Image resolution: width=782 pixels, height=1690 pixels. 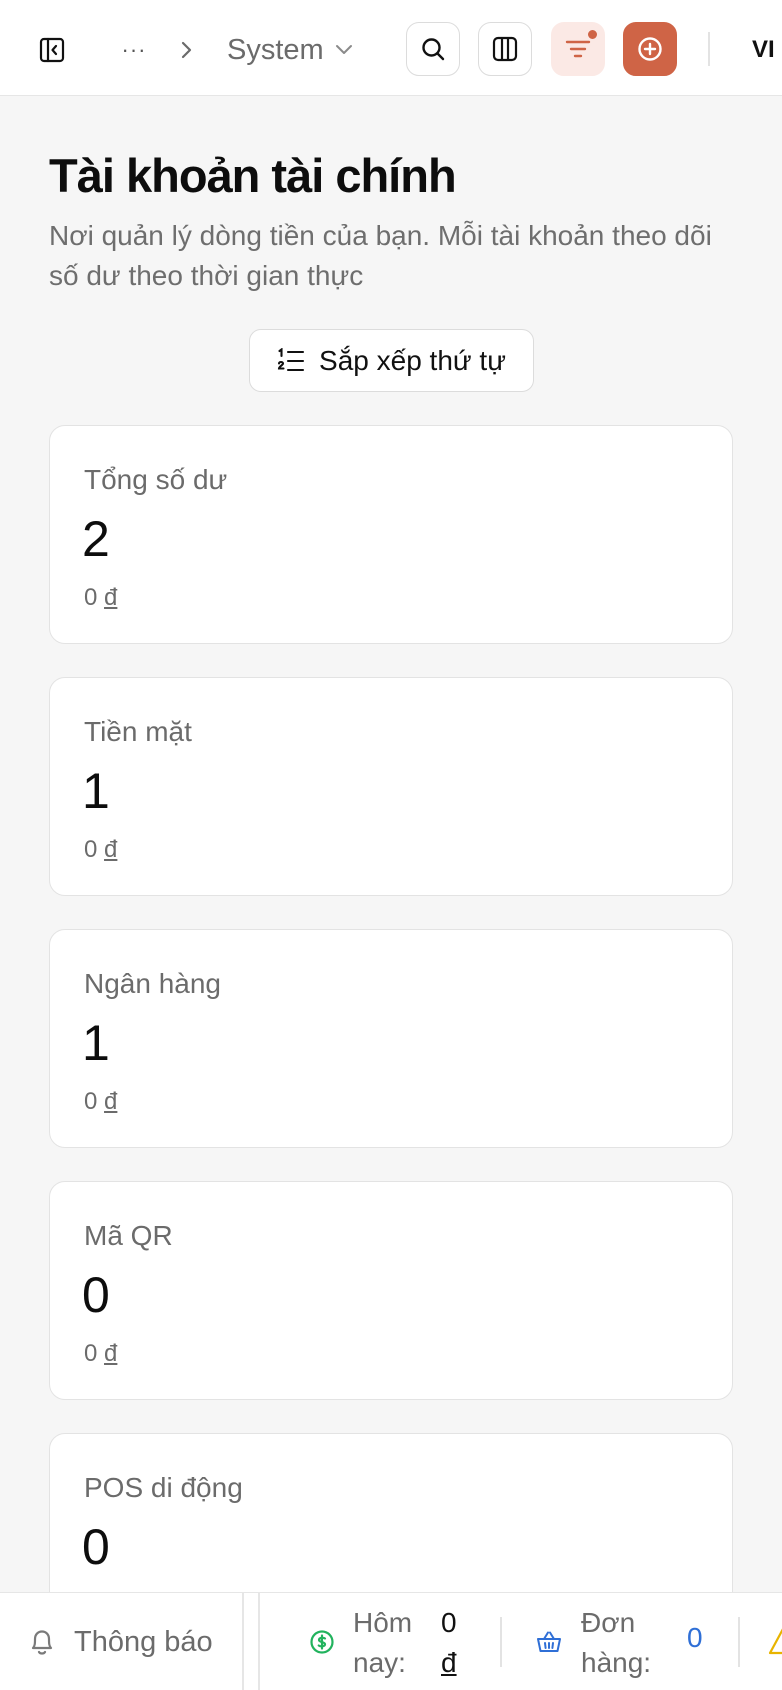 What do you see at coordinates (253, 175) in the screenshot?
I see `page-title: Tài khoản tài chính` at bounding box center [253, 175].